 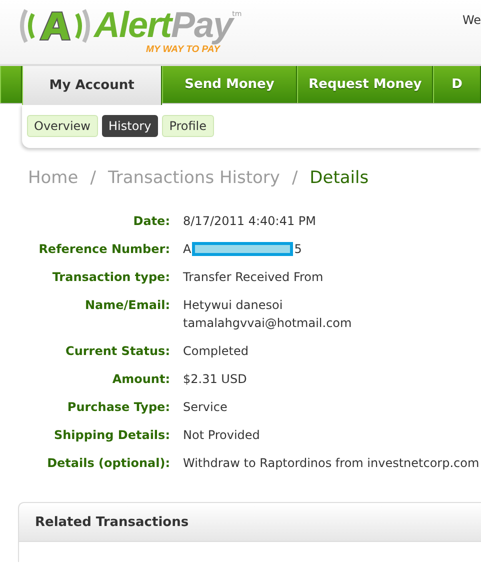 I want to click on field-label: Purchase Type:, so click(x=118, y=407).